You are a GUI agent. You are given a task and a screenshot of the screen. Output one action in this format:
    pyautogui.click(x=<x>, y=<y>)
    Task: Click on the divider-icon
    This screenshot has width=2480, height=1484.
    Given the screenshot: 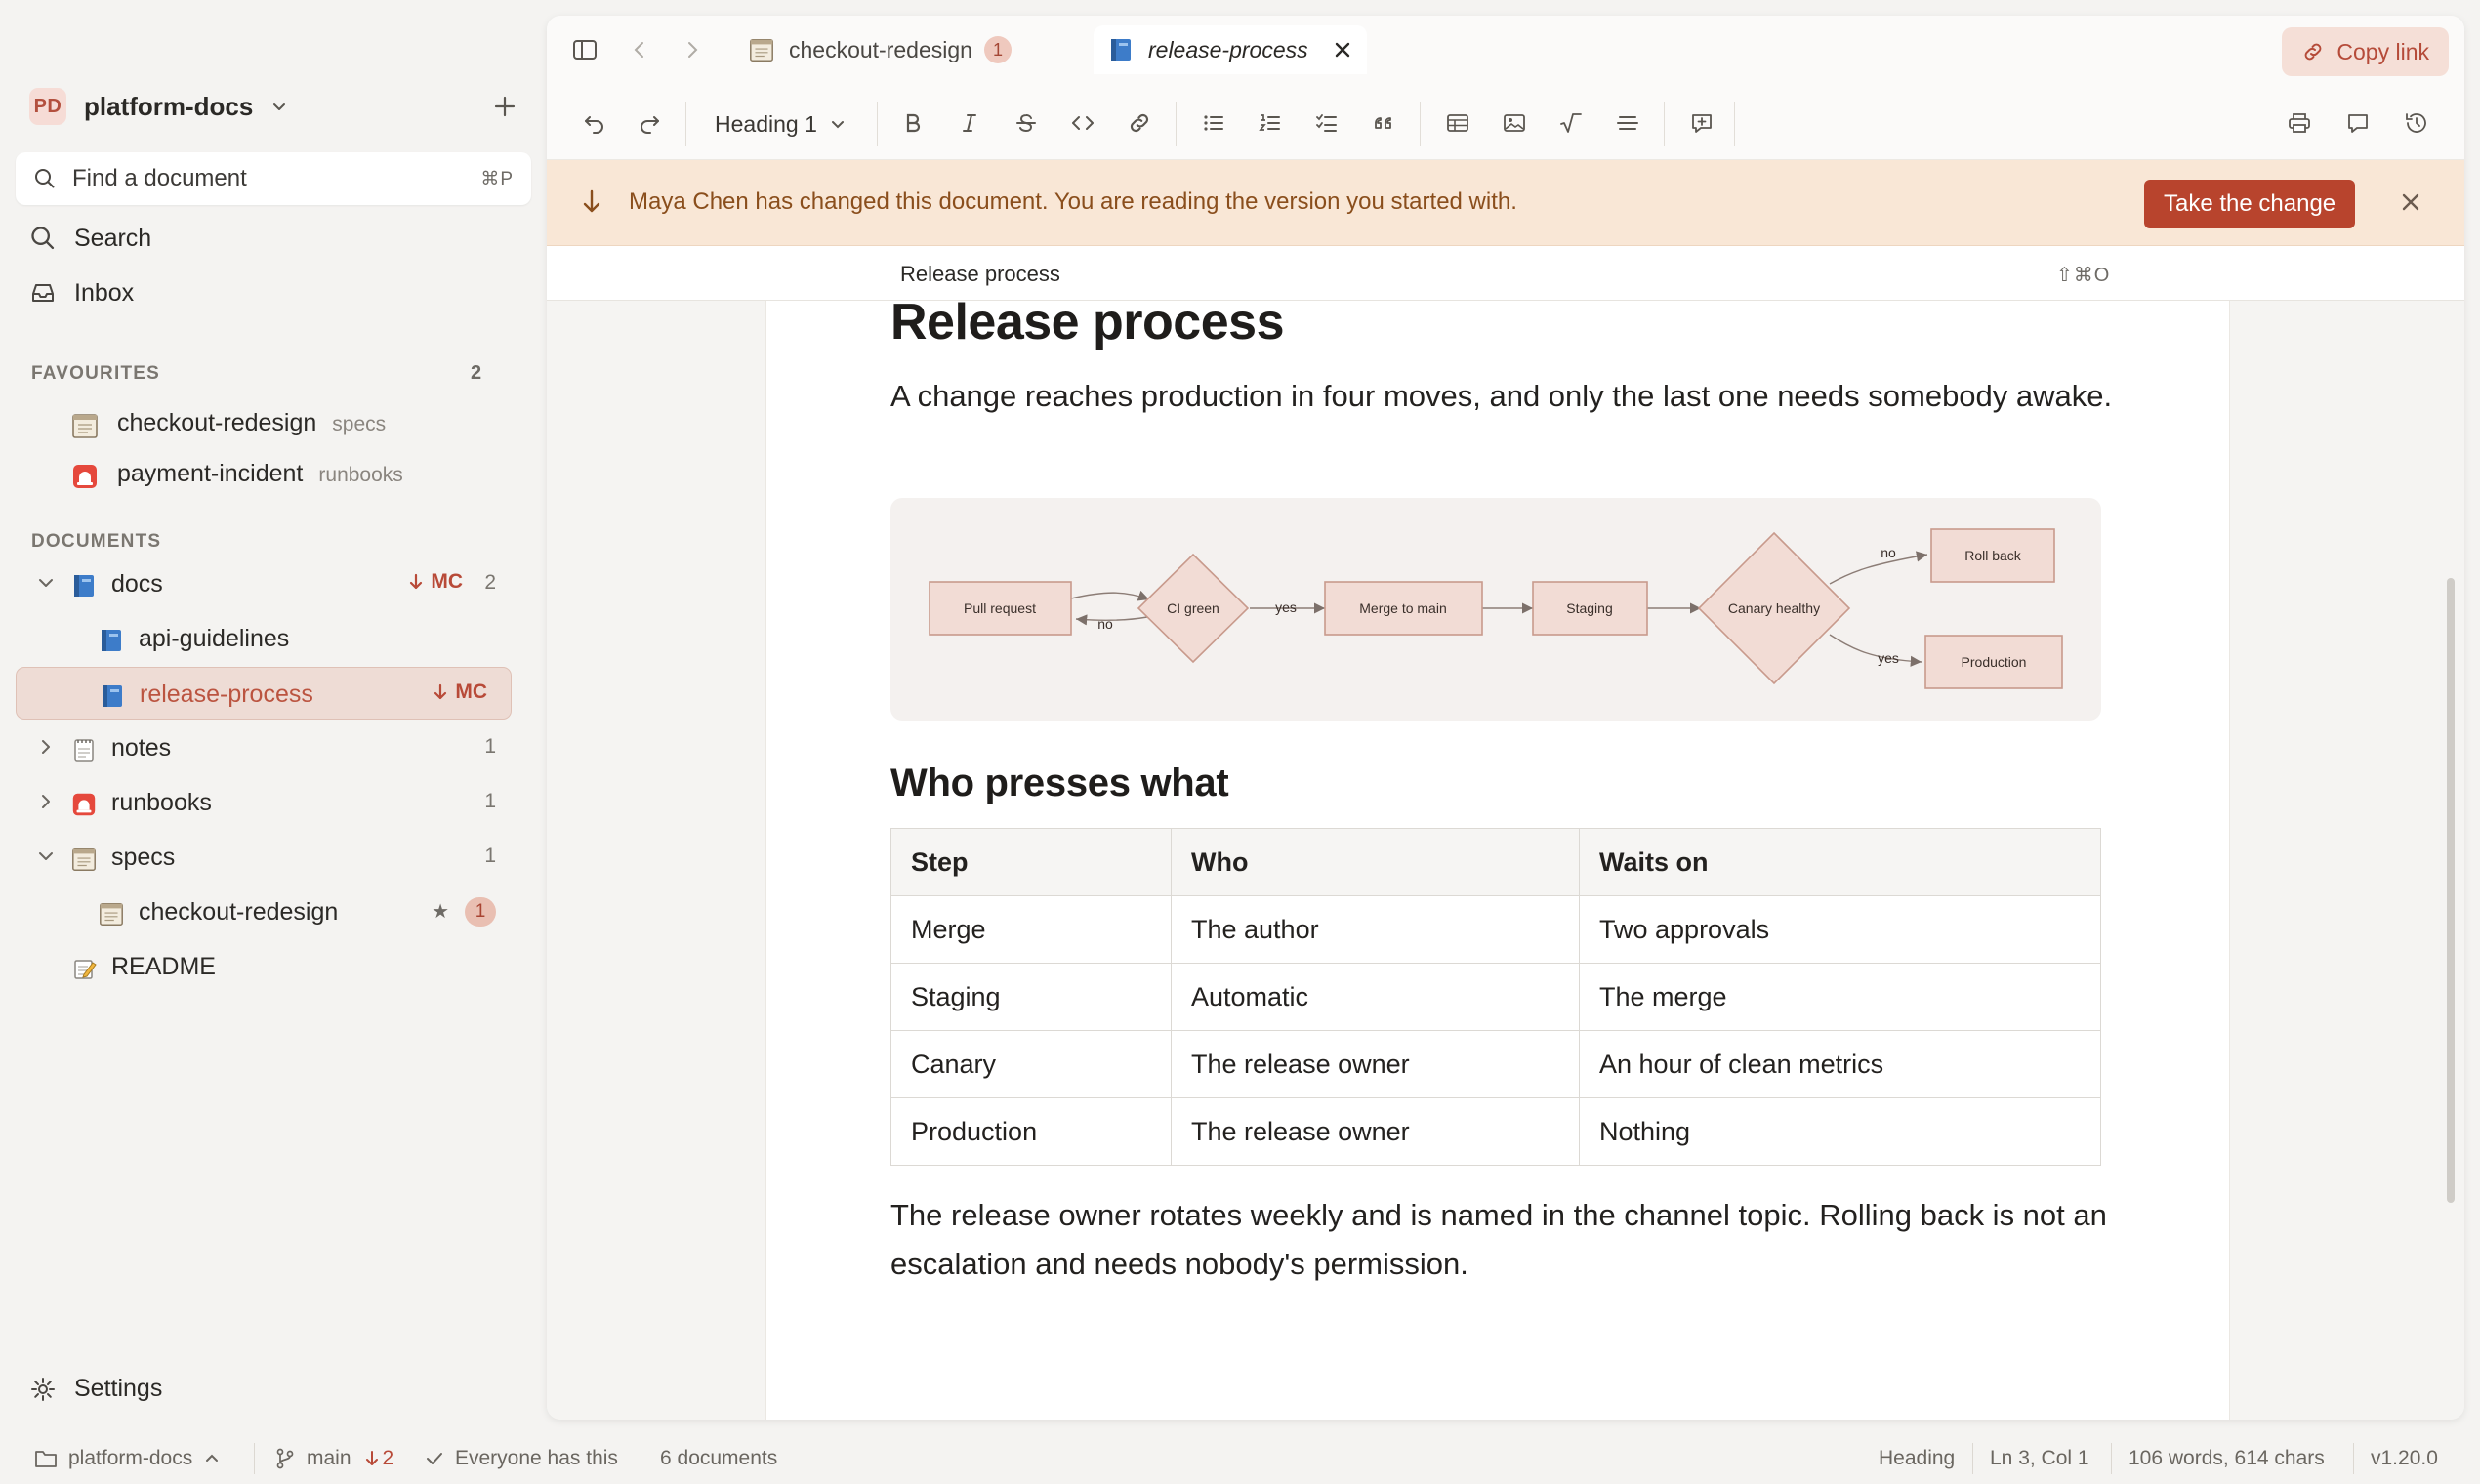 What is the action you would take?
    pyautogui.click(x=1627, y=123)
    